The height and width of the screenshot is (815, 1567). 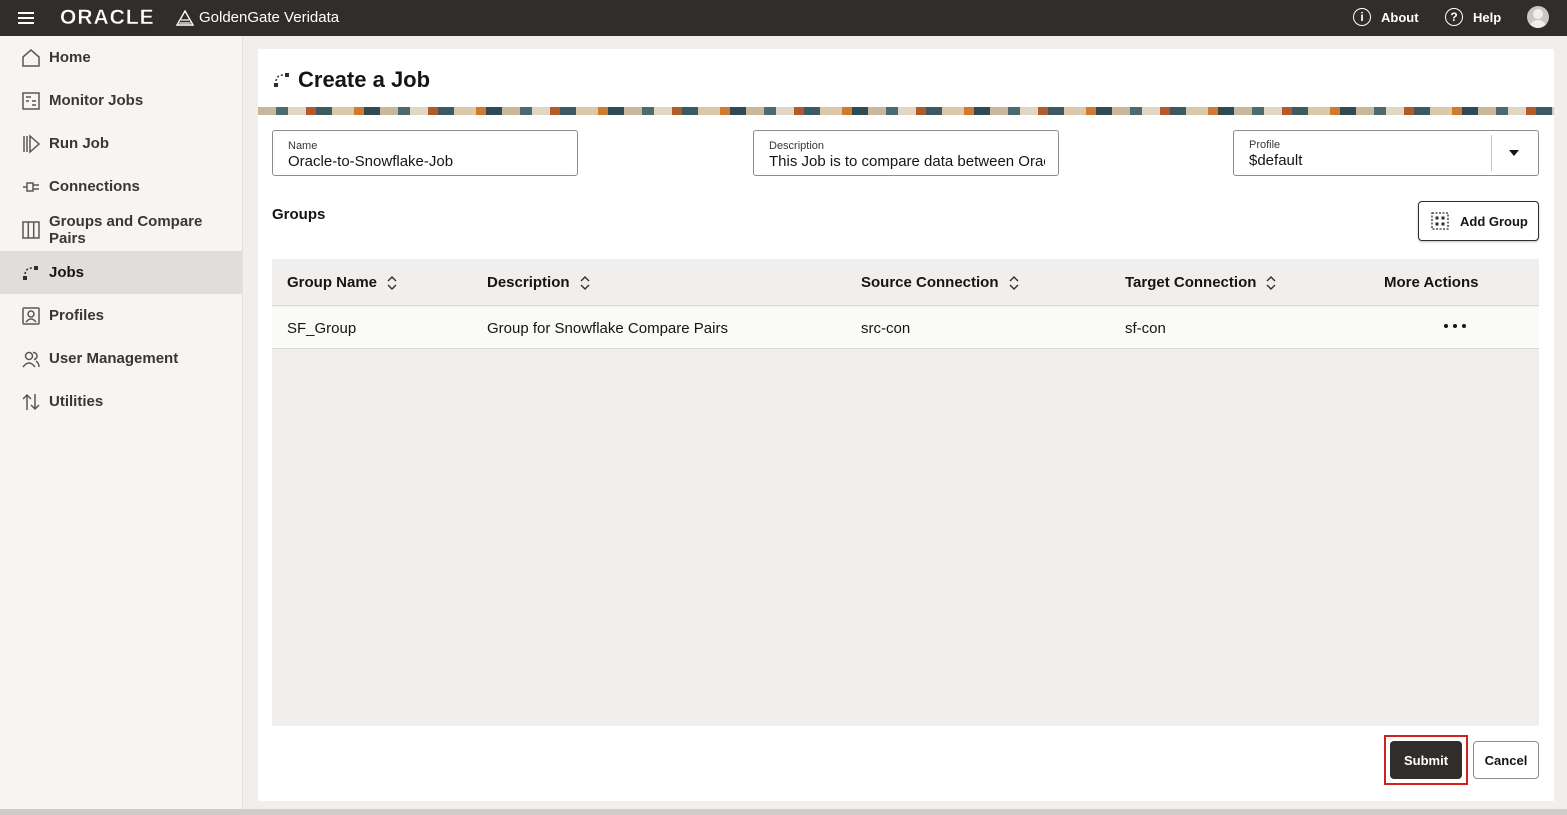 What do you see at coordinates (1455, 326) in the screenshot?
I see `more-actions-icon` at bounding box center [1455, 326].